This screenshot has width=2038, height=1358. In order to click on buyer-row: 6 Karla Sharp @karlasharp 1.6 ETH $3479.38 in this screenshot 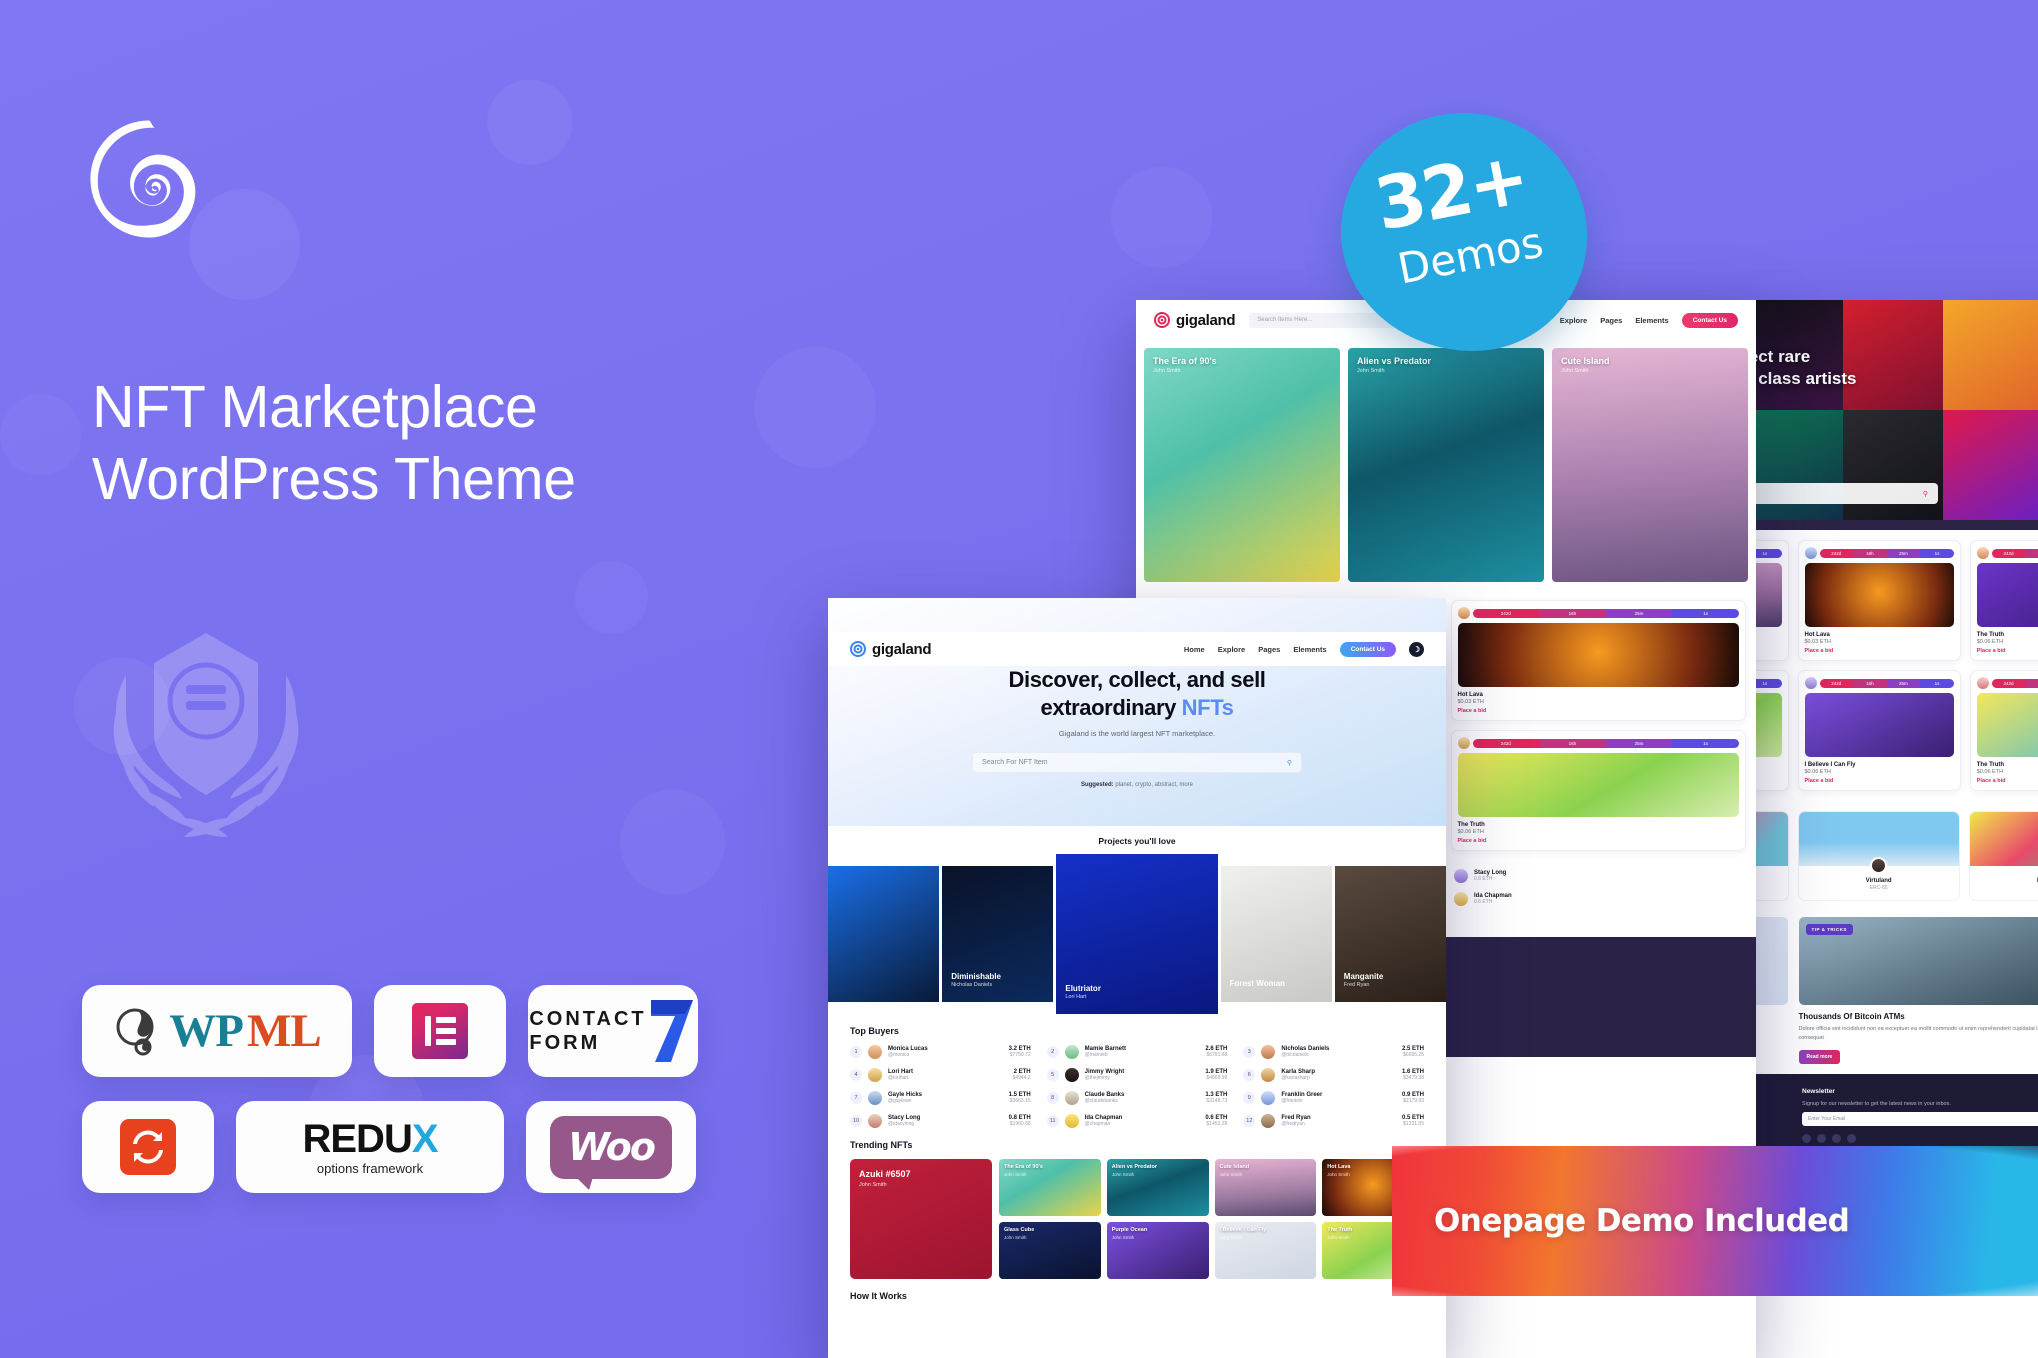, I will do `click(1333, 1075)`.